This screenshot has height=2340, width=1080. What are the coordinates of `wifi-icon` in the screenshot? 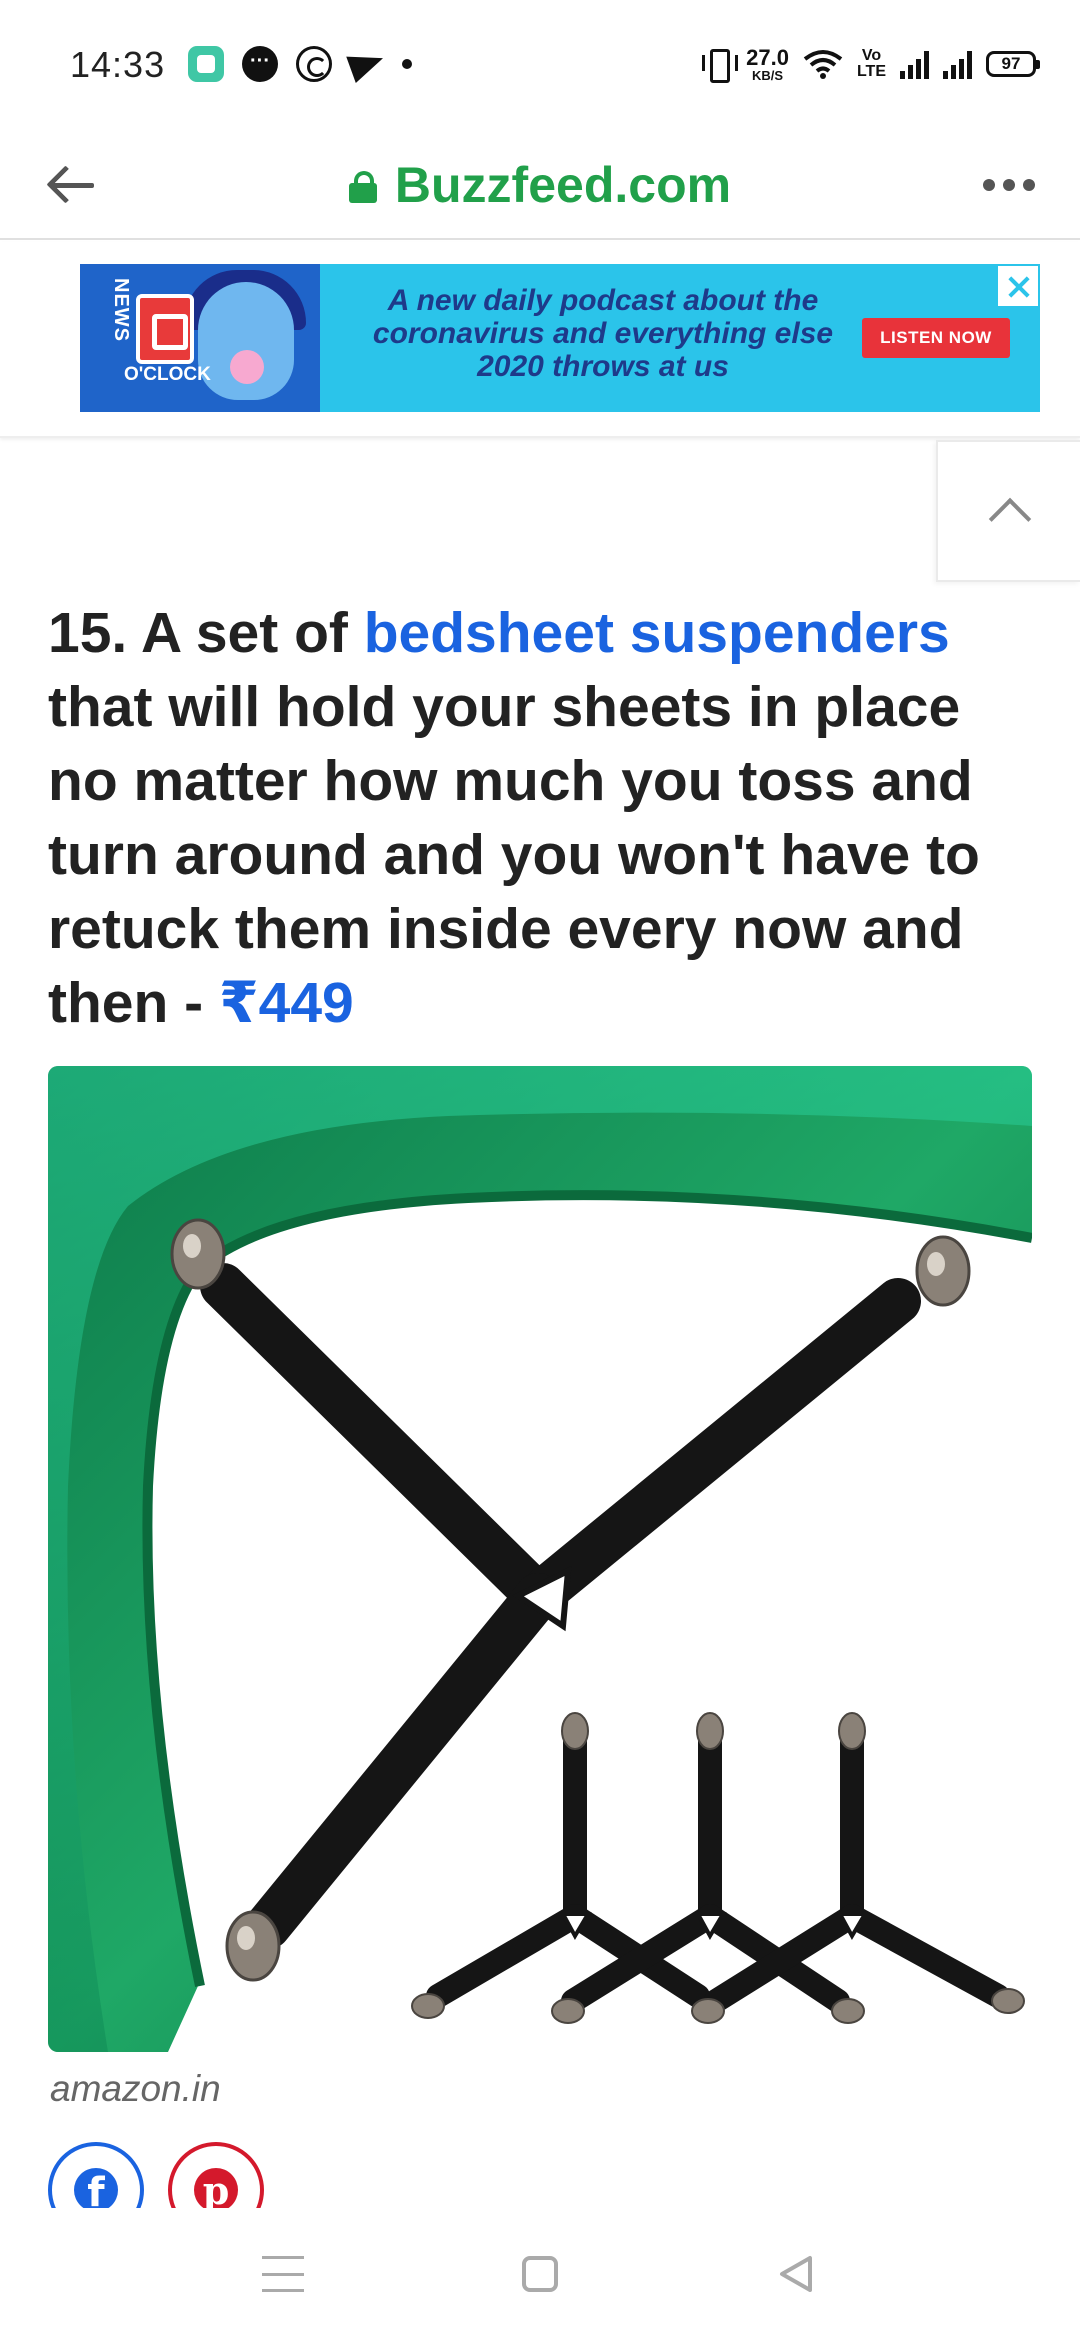 It's located at (823, 64).